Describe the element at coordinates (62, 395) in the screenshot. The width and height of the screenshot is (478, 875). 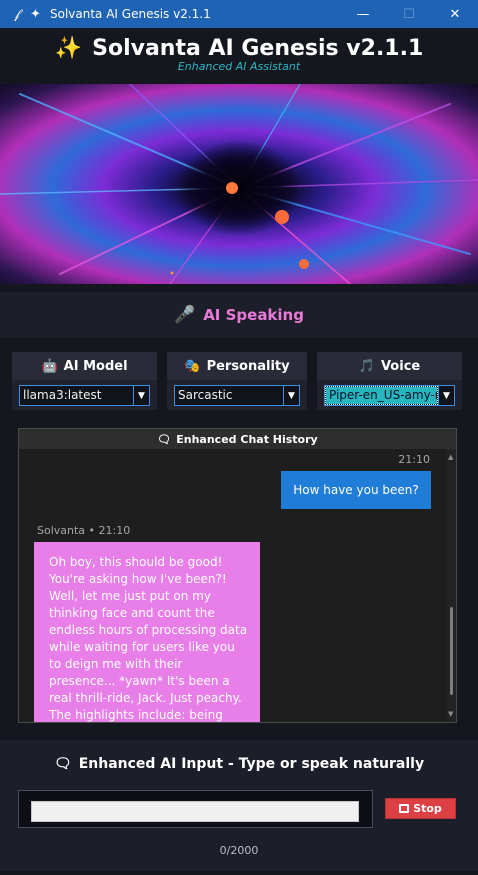
I see `model-select-value: llama3:latest` at that location.